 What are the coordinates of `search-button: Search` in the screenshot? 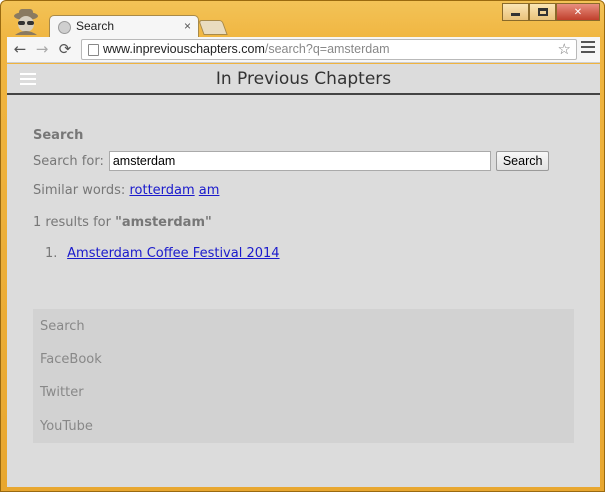 It's located at (522, 161).